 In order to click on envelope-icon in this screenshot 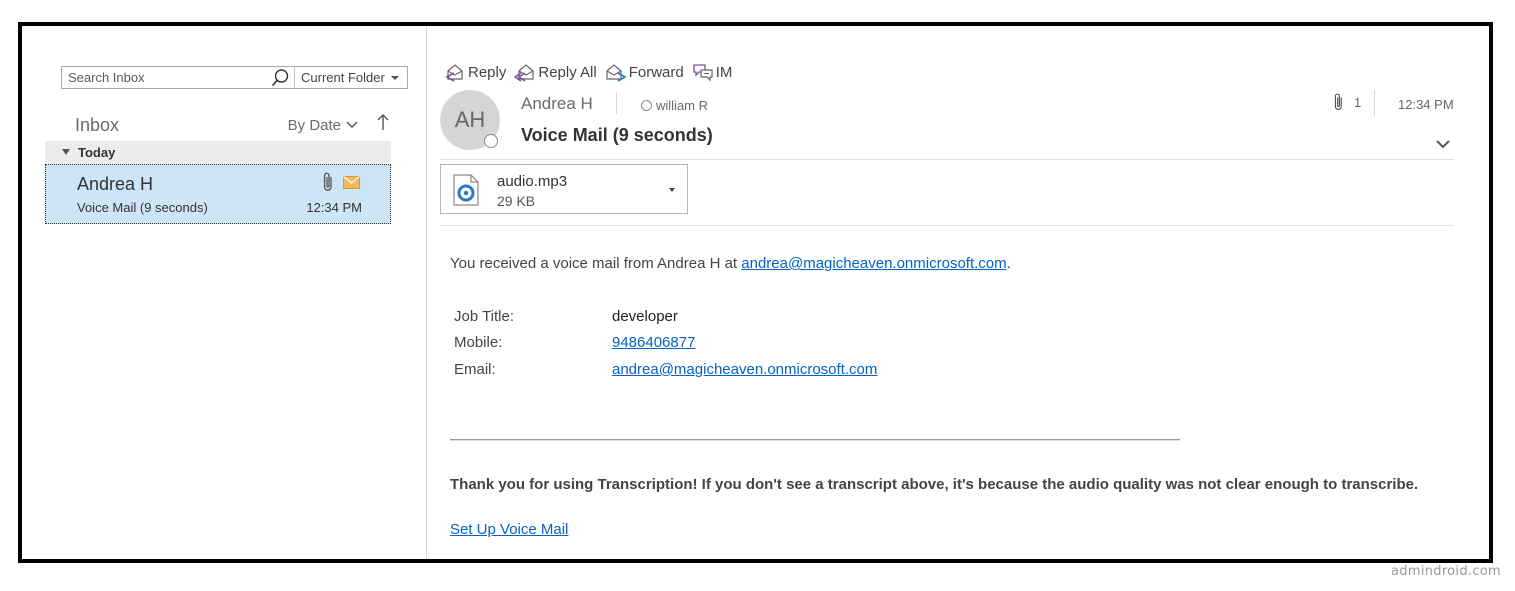, I will do `click(351, 182)`.